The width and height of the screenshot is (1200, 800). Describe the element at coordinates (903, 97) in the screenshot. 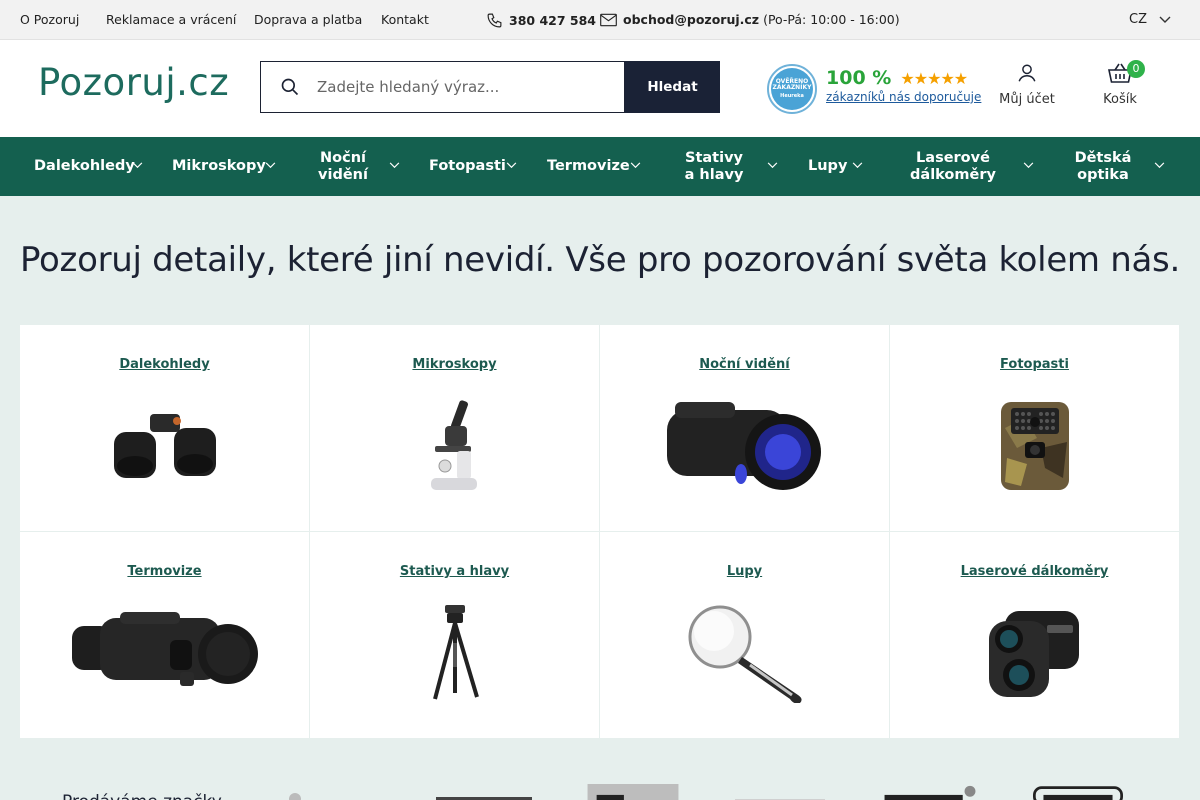

I see `rating-recommend-link: zákazníků nás doporučuje` at that location.